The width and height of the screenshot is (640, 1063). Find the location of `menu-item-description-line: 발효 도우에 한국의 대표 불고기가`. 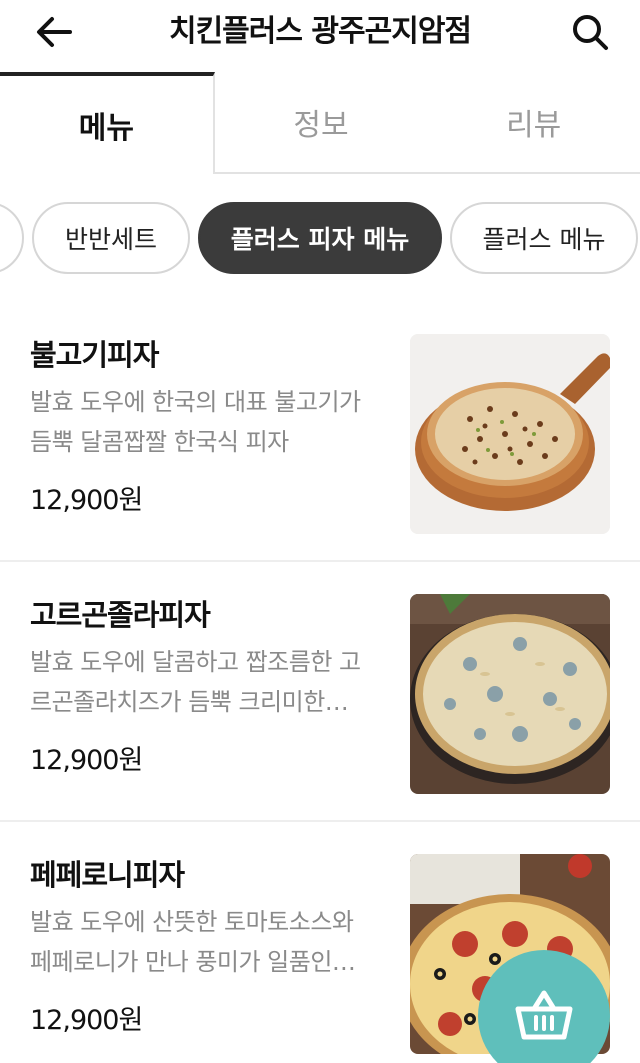

menu-item-description-line: 발효 도우에 한국의 대표 불고기가 is located at coordinates (195, 402).